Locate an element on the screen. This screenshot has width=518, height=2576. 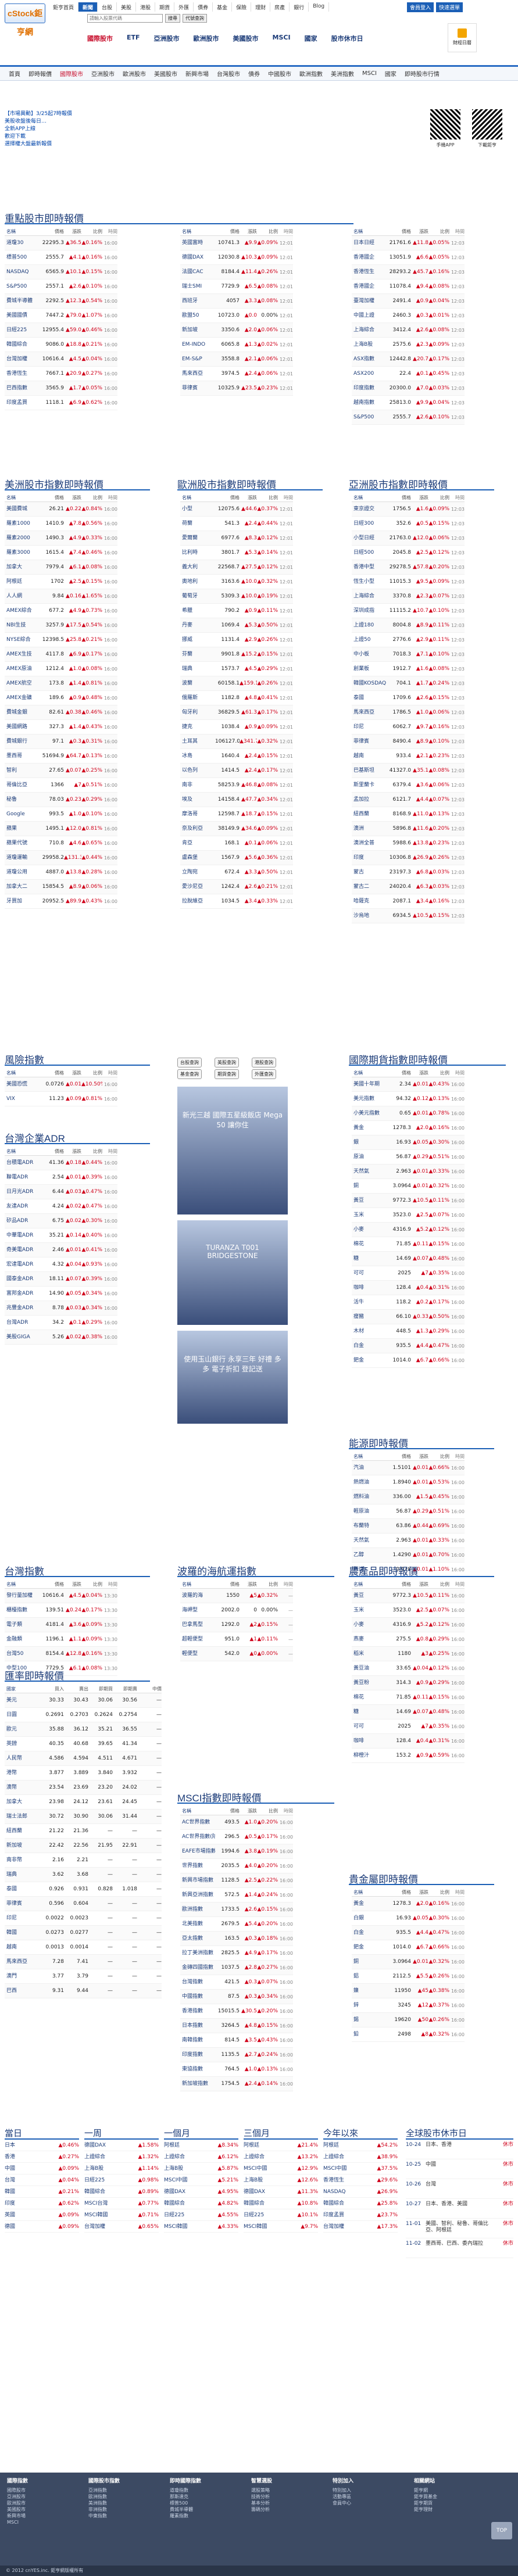
perf-name: 德國DAX is located at coordinates (104, 2145).